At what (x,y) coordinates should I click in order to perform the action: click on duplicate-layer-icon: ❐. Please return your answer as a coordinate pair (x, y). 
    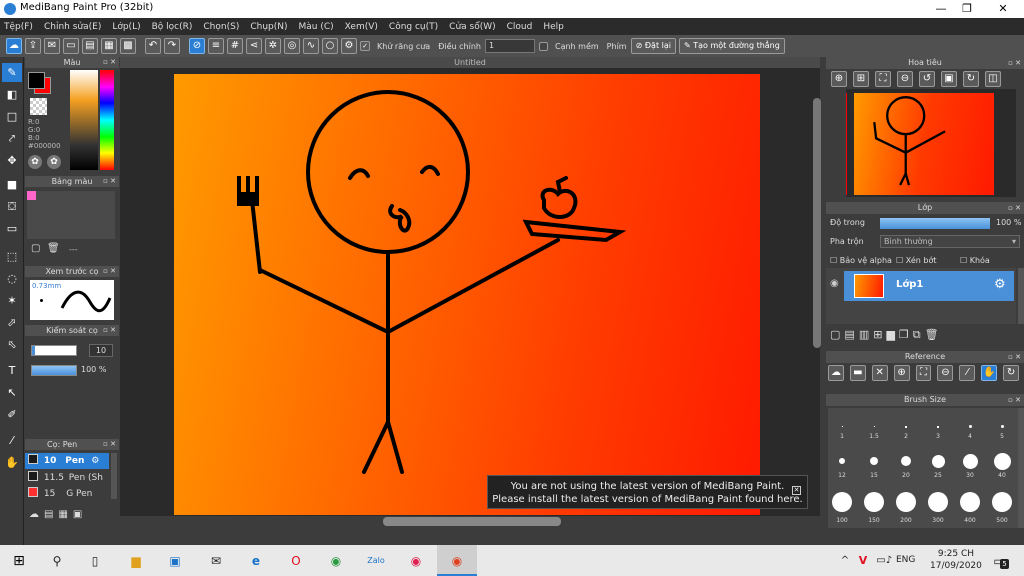
    Looking at the image, I should click on (906, 334).